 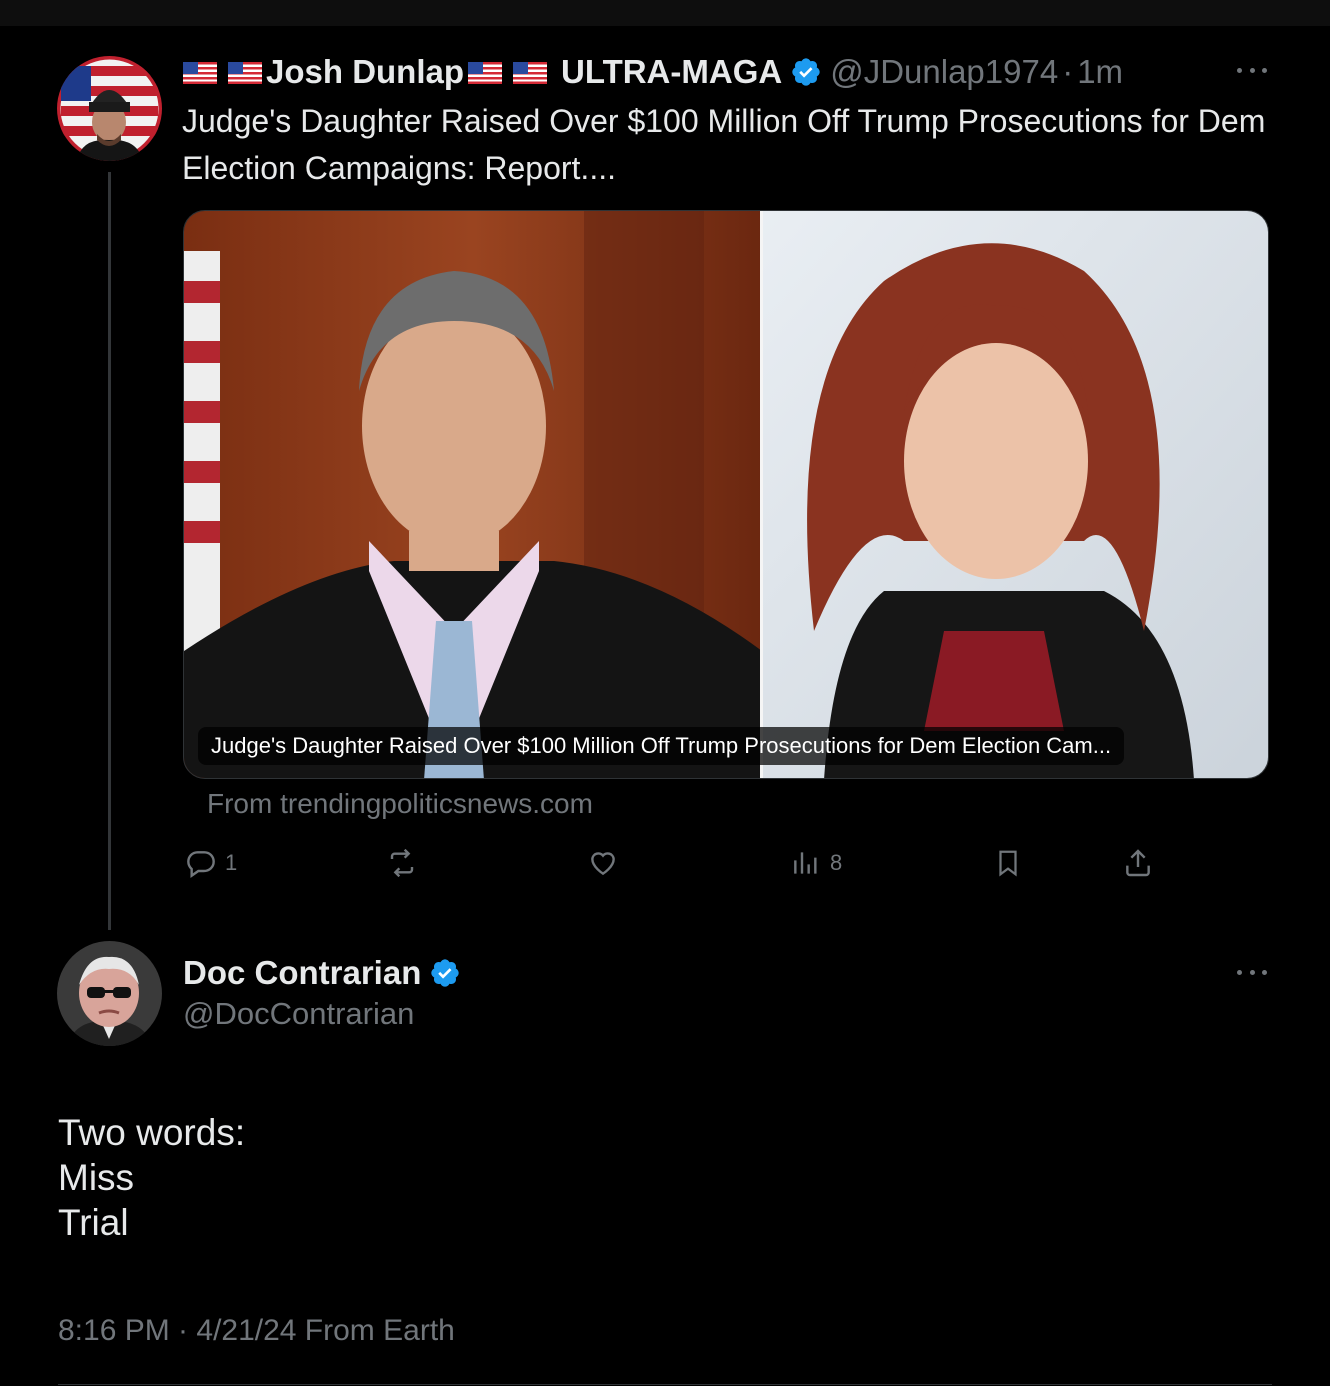 I want to click on reply-author-handle: @DocContrarian, so click(x=298, y=1014).